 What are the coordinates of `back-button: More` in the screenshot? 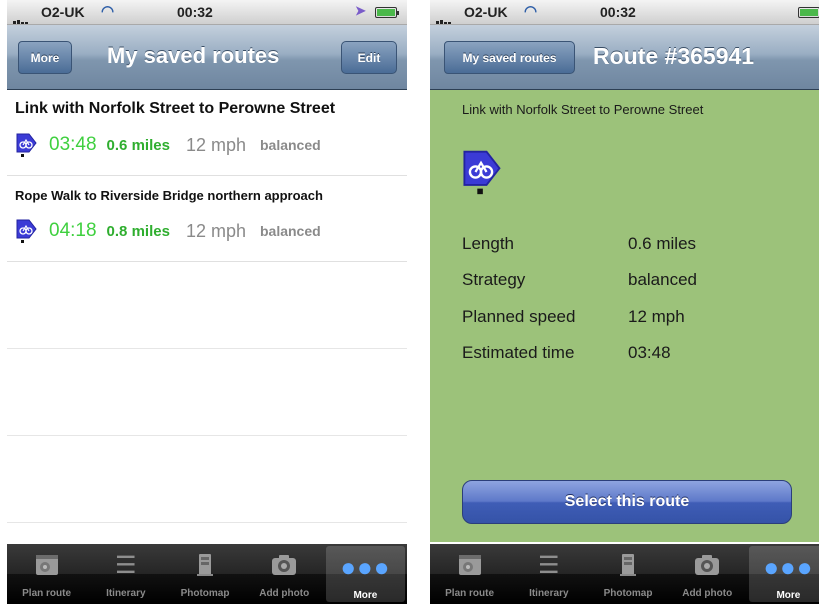 It's located at (45, 57).